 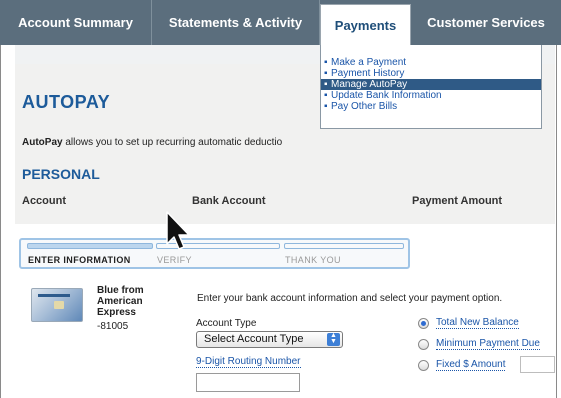 I want to click on progress-steps: ENTER INFORMATION VERIFY THANK YOU, so click(x=214, y=253).